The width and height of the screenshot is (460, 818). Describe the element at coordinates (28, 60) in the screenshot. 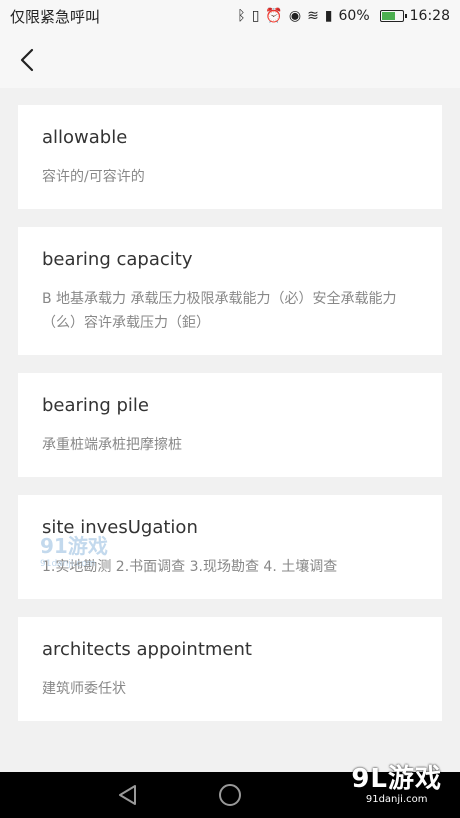

I see `chevron-left-icon` at that location.